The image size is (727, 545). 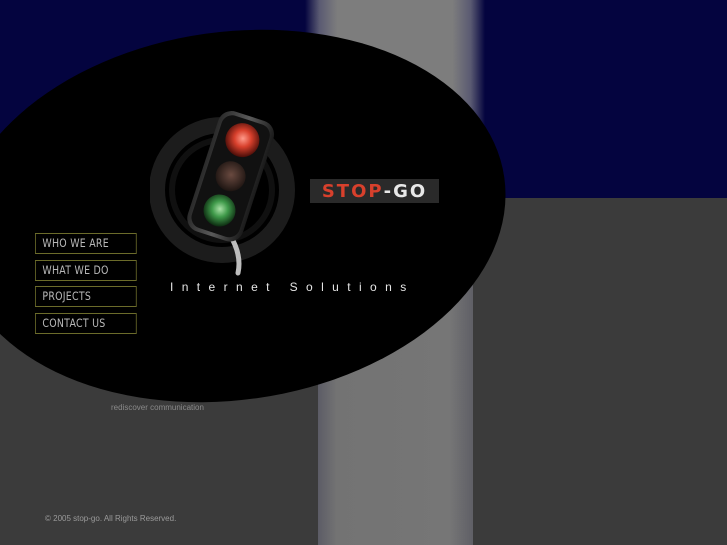 I want to click on logo-go-text: GO, so click(x=410, y=191).